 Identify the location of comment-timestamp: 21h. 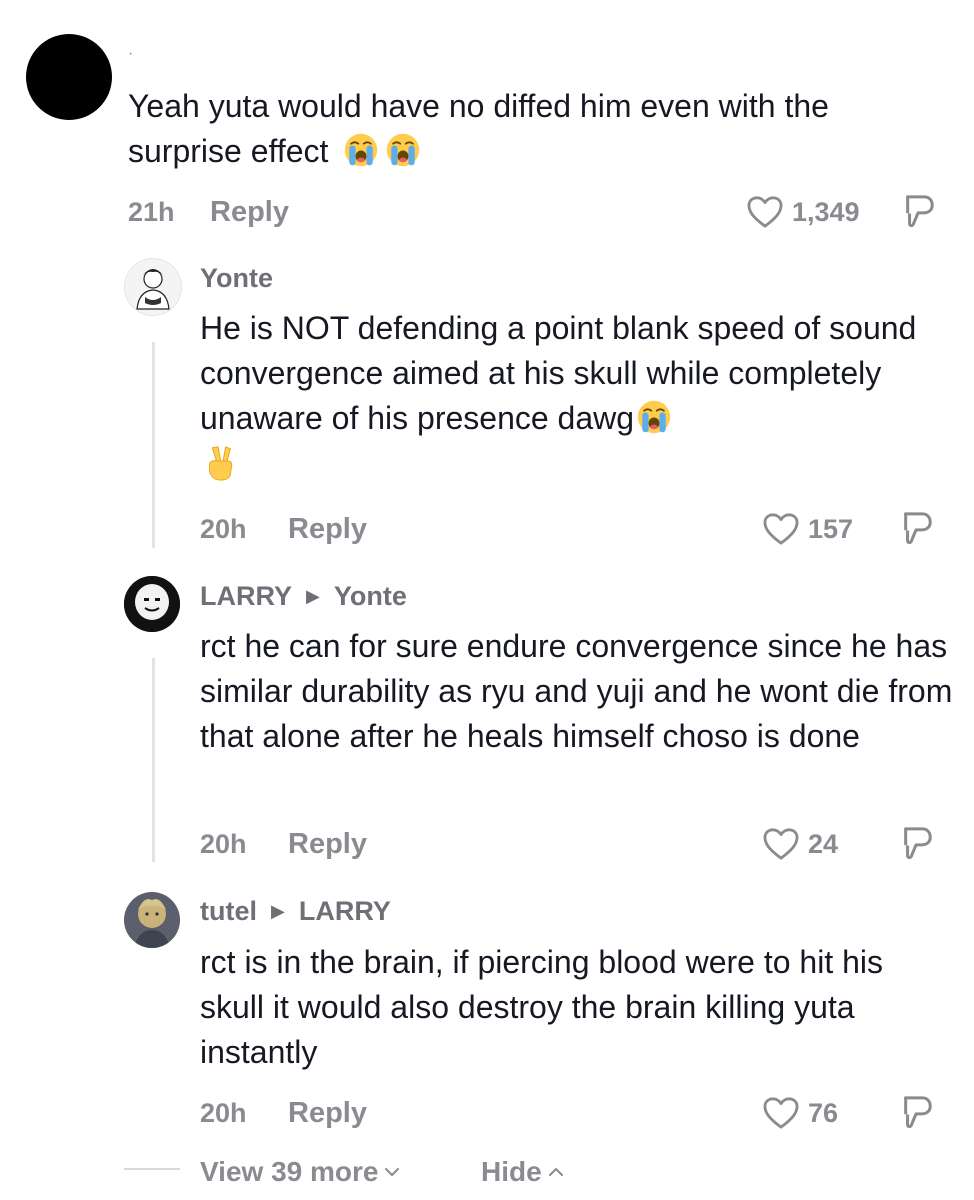
(151, 212).